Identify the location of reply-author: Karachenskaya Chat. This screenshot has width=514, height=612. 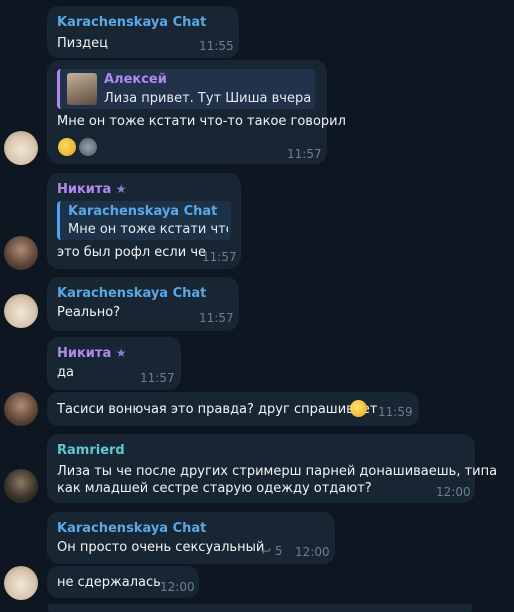
(143, 211).